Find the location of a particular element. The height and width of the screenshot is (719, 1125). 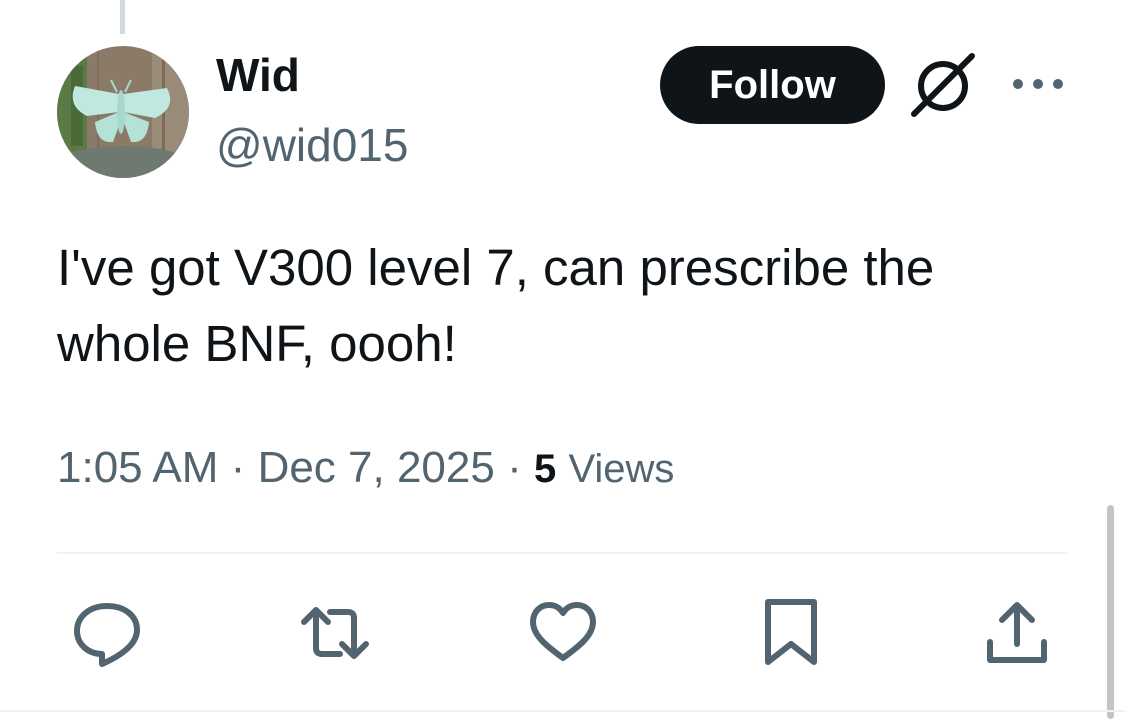

display-name: Wid is located at coordinates (258, 75).